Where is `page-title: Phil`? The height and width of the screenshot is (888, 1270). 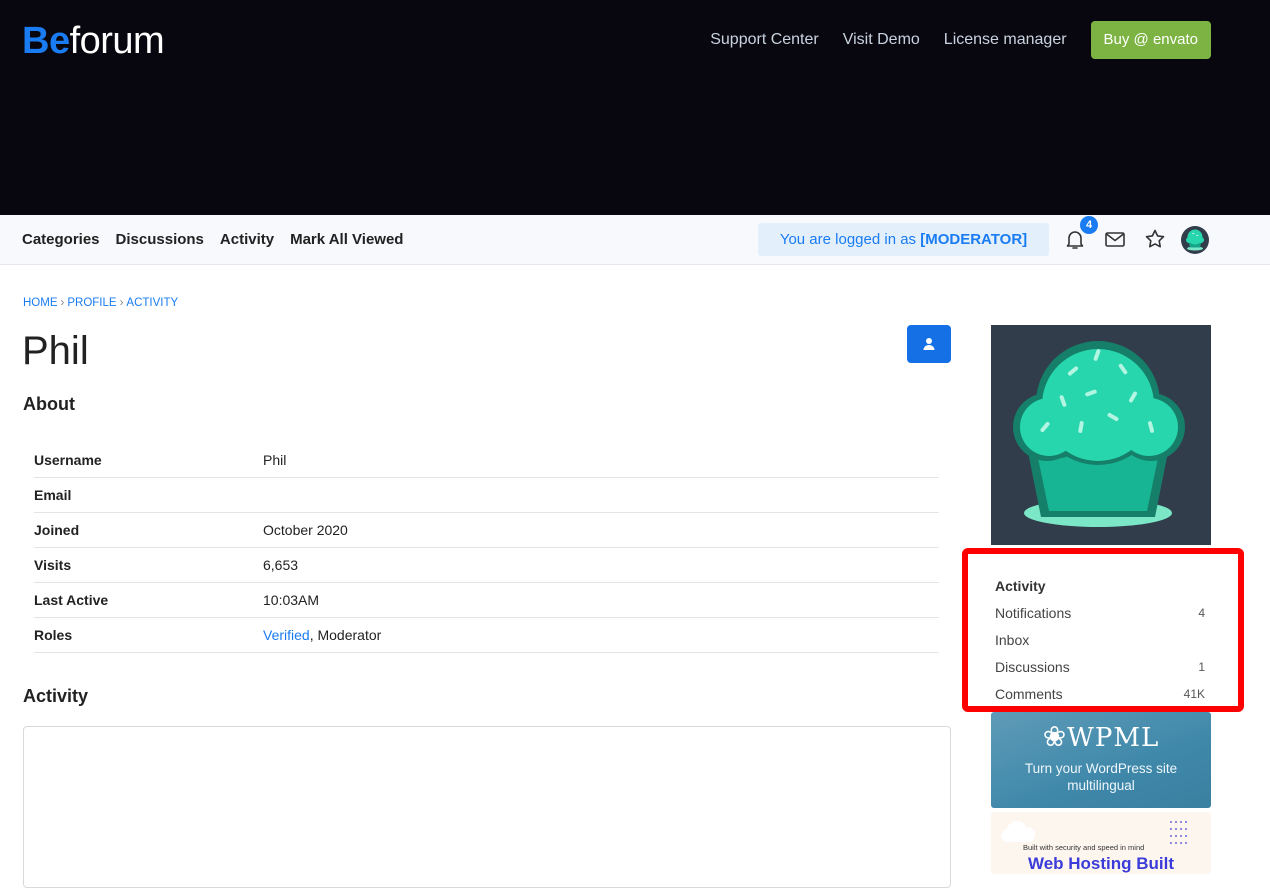 page-title: Phil is located at coordinates (55, 351).